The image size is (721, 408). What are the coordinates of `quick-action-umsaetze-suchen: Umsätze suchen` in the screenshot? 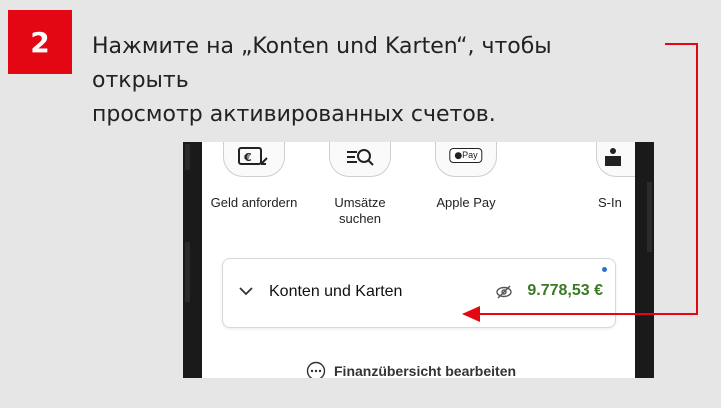 It's located at (360, 184).